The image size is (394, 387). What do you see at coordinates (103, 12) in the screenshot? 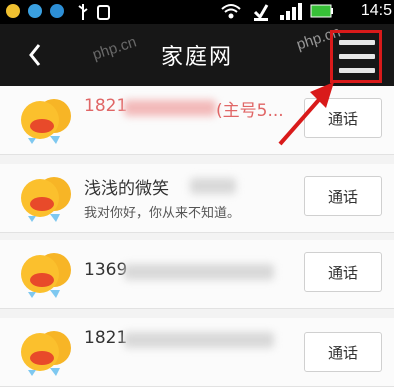
I see `app-icon` at bounding box center [103, 12].